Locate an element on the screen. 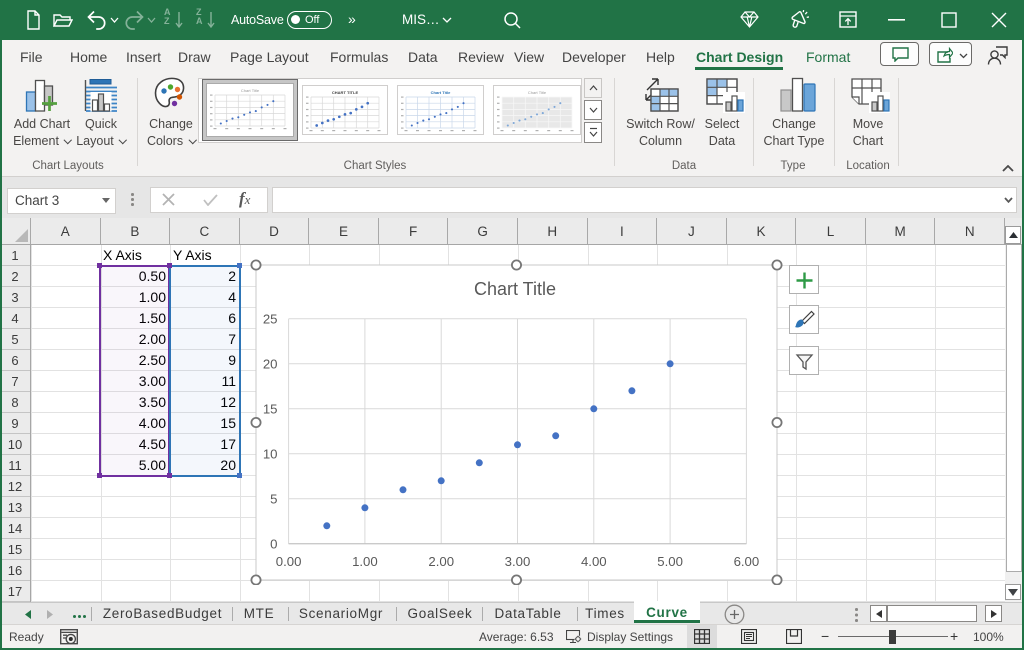  svg-text: 5 is located at coordinates (273, 499).